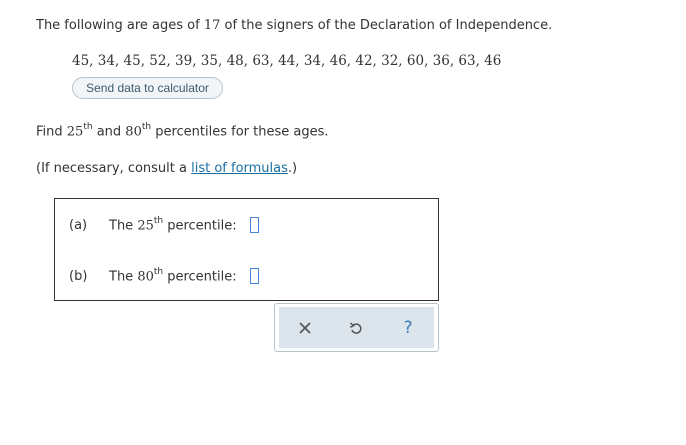 This screenshot has height=445, width=686. I want to click on formulas-link: list of formulas, so click(239, 168).